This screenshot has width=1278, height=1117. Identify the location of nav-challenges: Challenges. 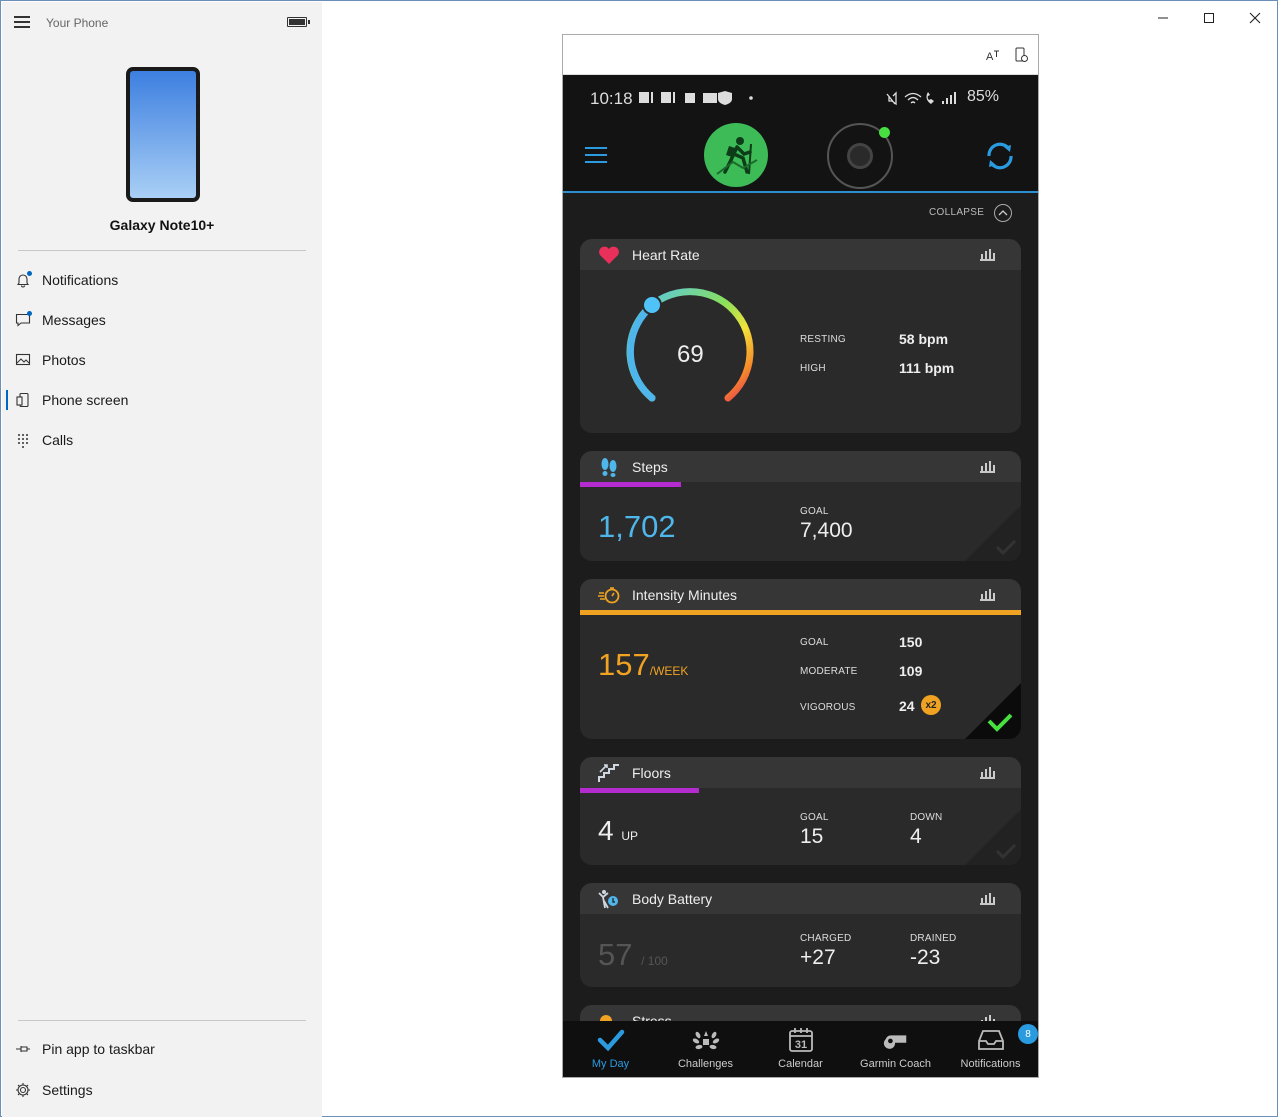
(705, 1049).